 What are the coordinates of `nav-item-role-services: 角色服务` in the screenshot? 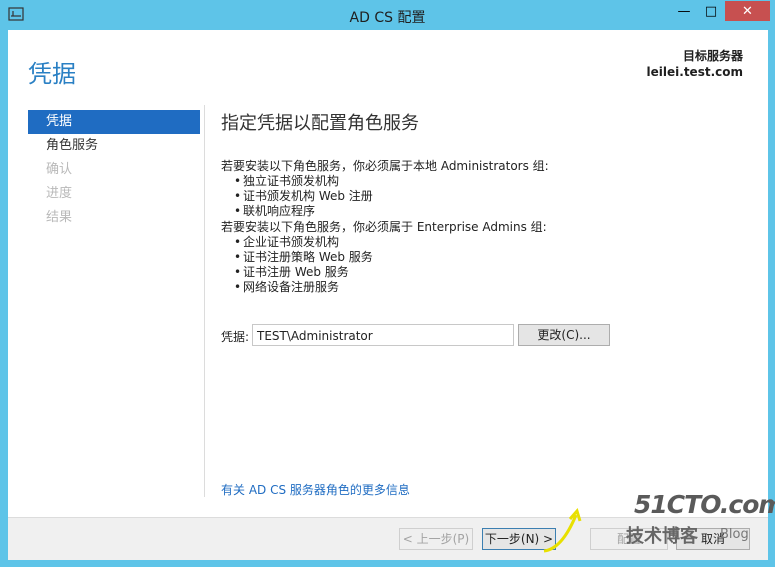 It's located at (114, 146).